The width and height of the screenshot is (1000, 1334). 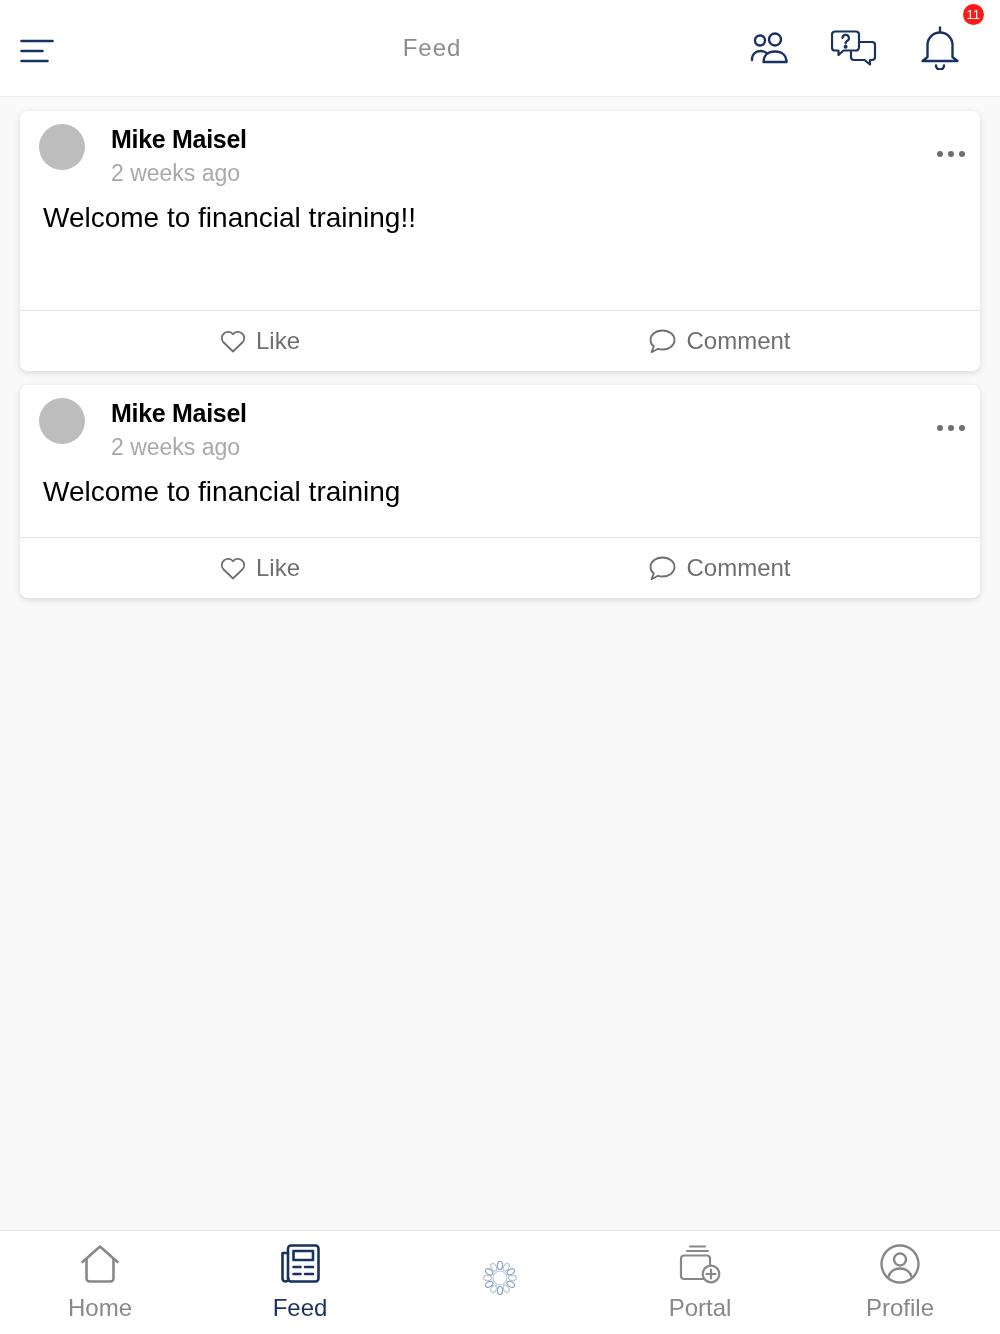 I want to click on folder-plus-icon, so click(x=700, y=1264).